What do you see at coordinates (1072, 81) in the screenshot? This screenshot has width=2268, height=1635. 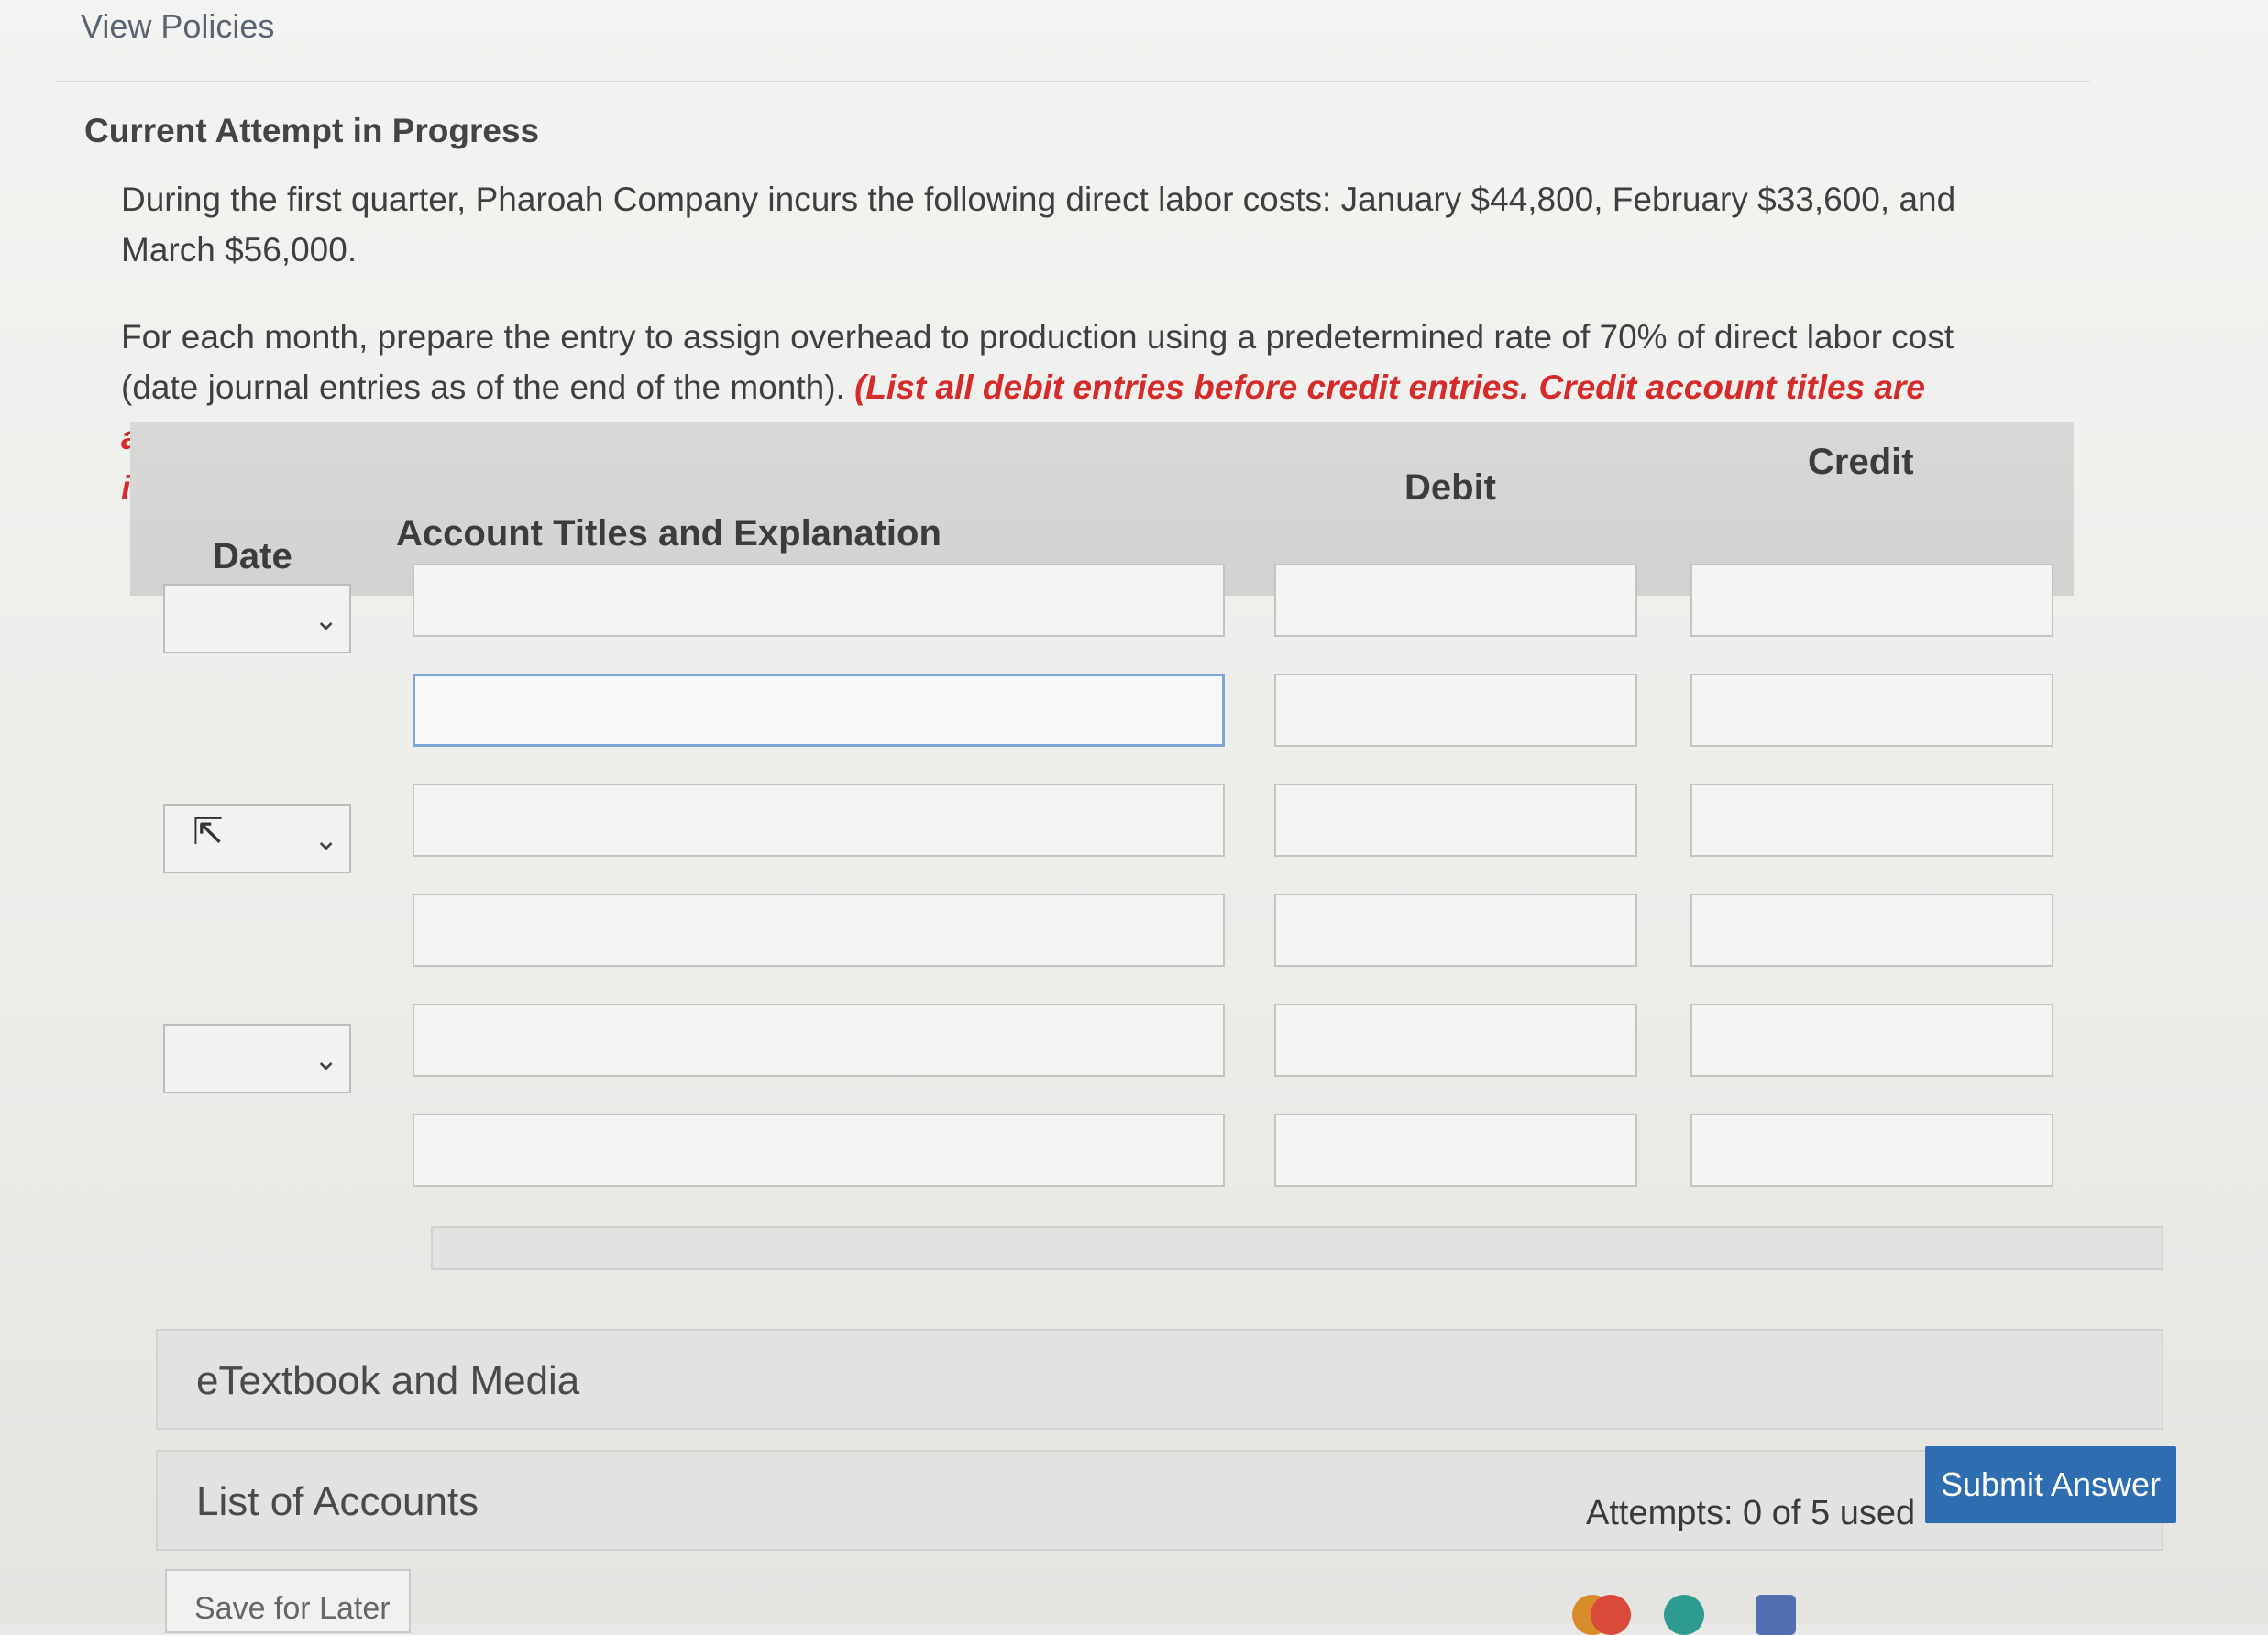 I see `divider` at bounding box center [1072, 81].